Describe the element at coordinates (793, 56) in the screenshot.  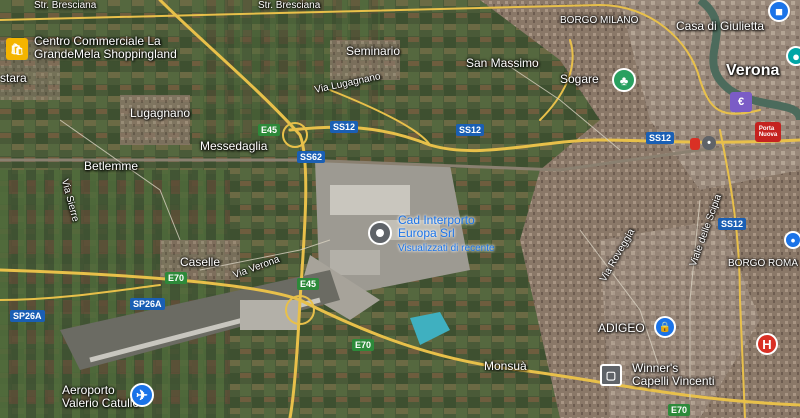
I see `attraction-icon: ●` at that location.